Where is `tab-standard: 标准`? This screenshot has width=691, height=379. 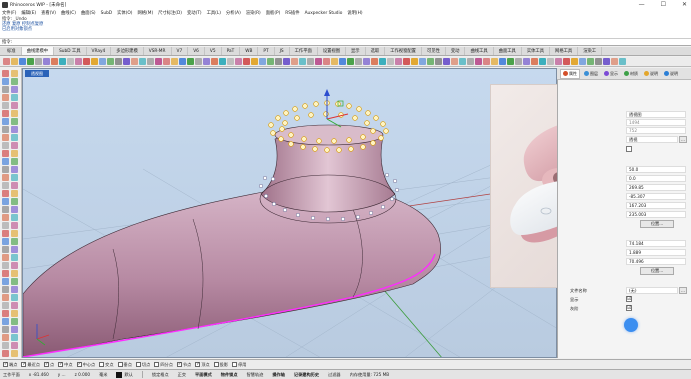
tab-standard: 标准 is located at coordinates (12, 51).